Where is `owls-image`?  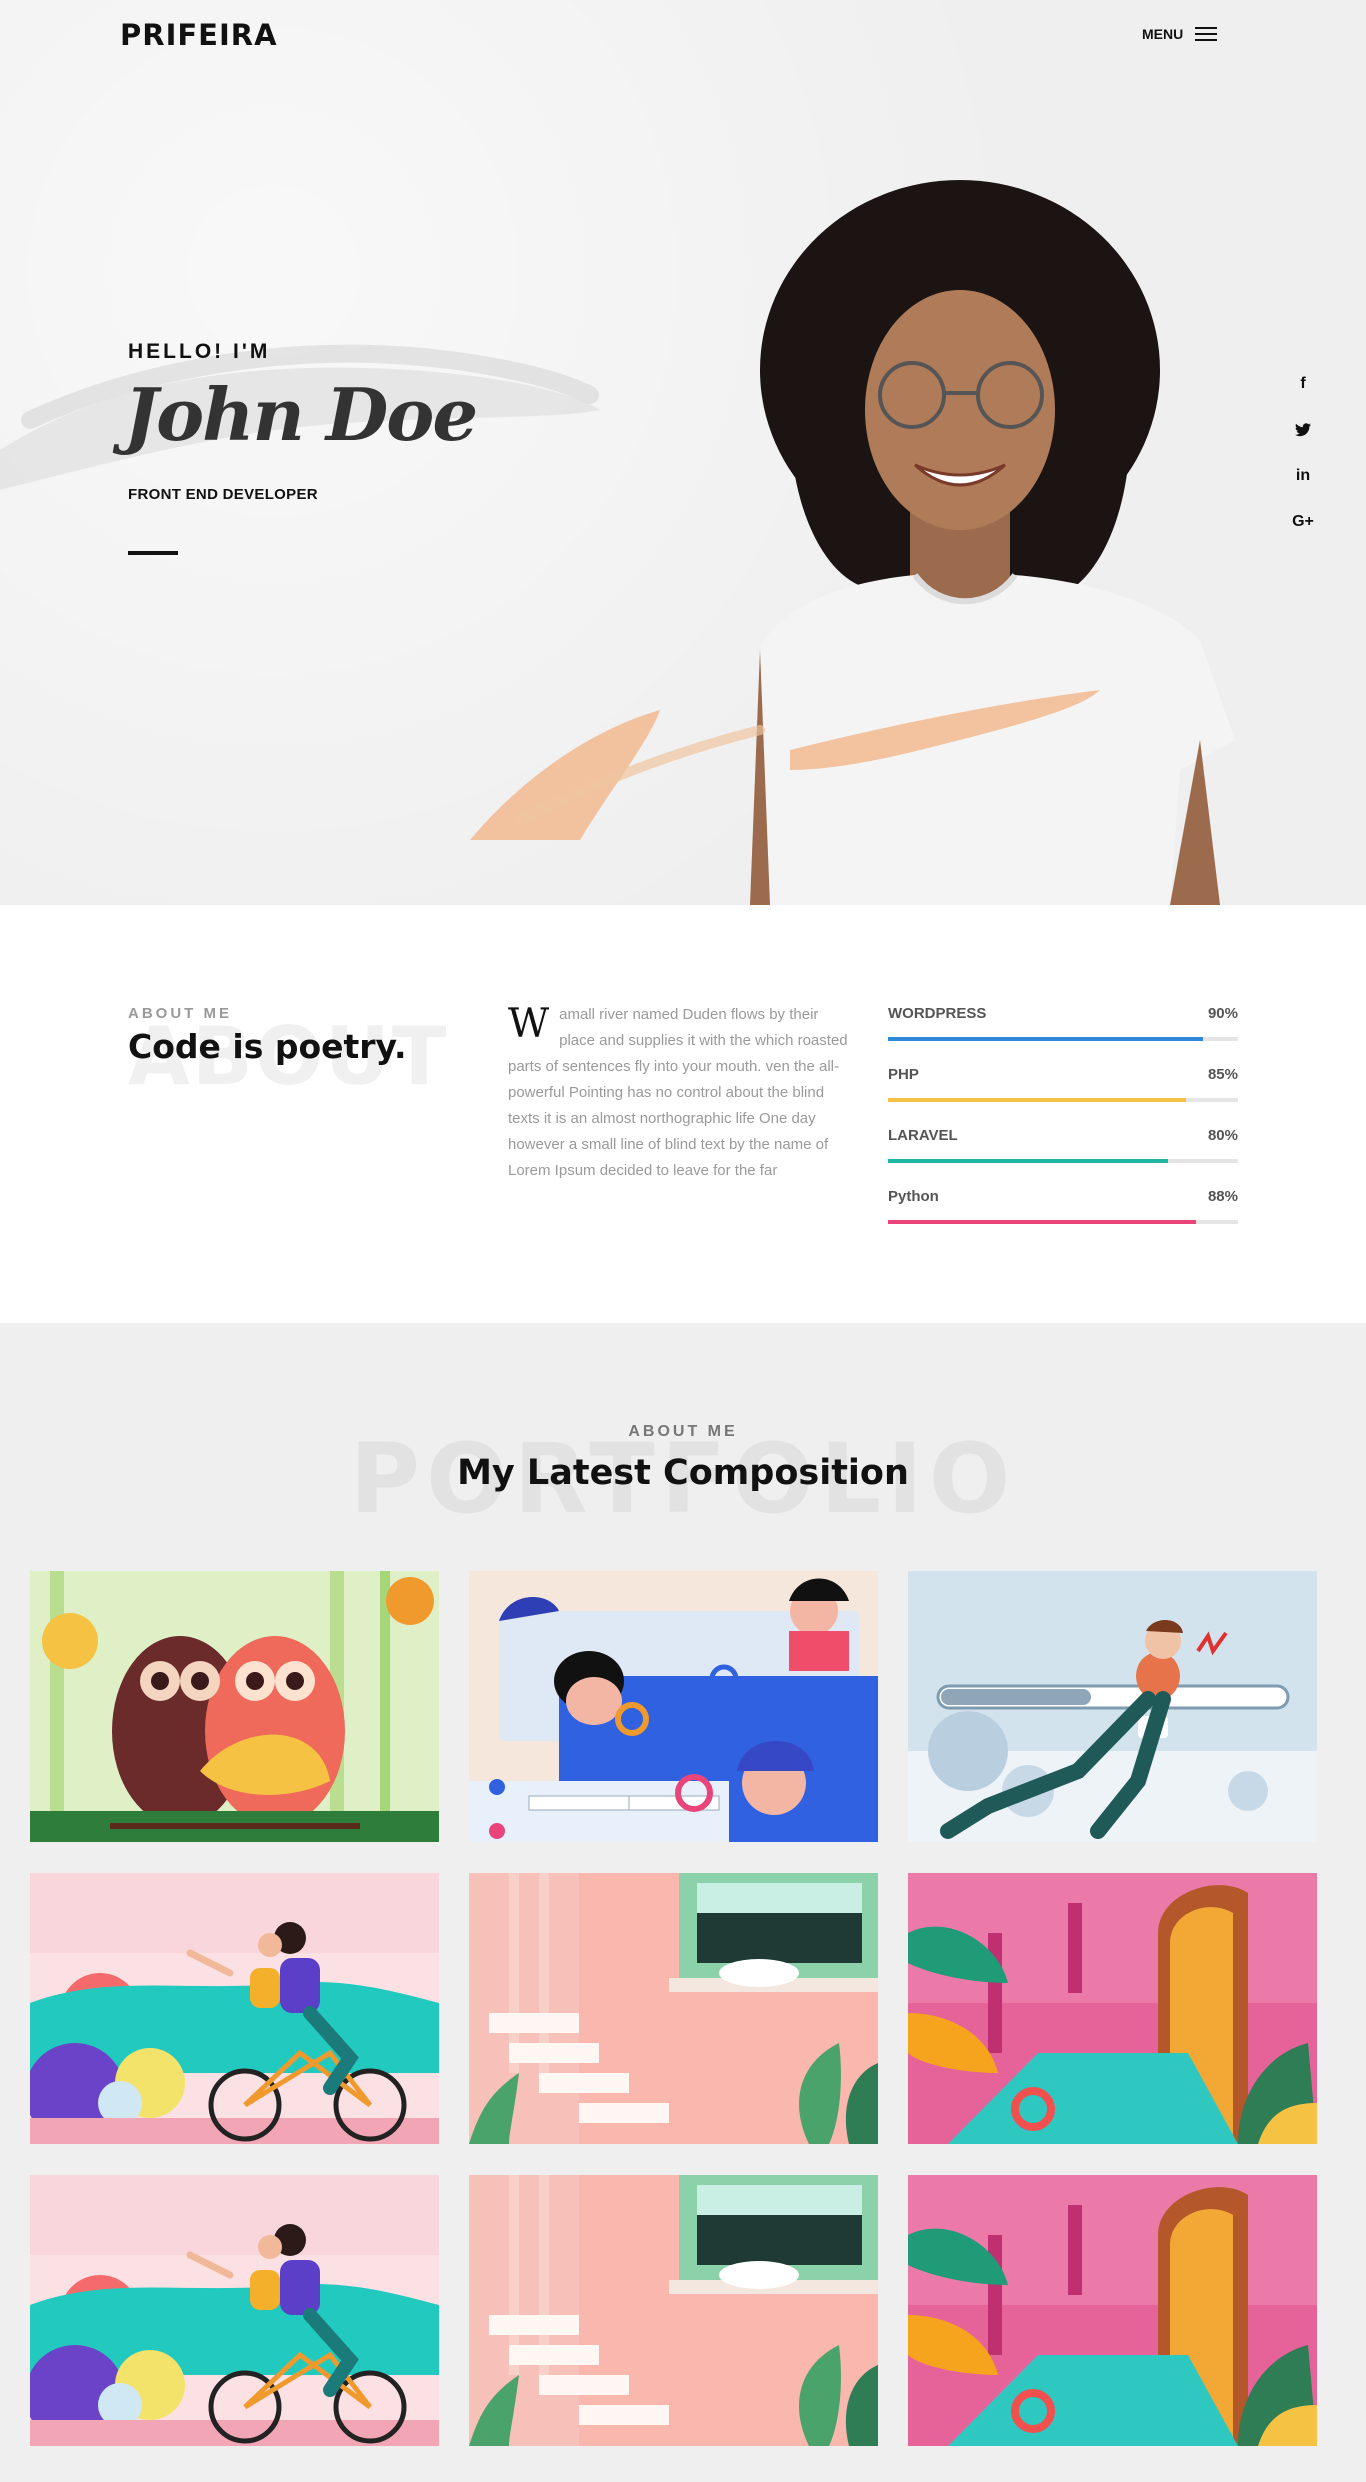
owls-image is located at coordinates (234, 1706).